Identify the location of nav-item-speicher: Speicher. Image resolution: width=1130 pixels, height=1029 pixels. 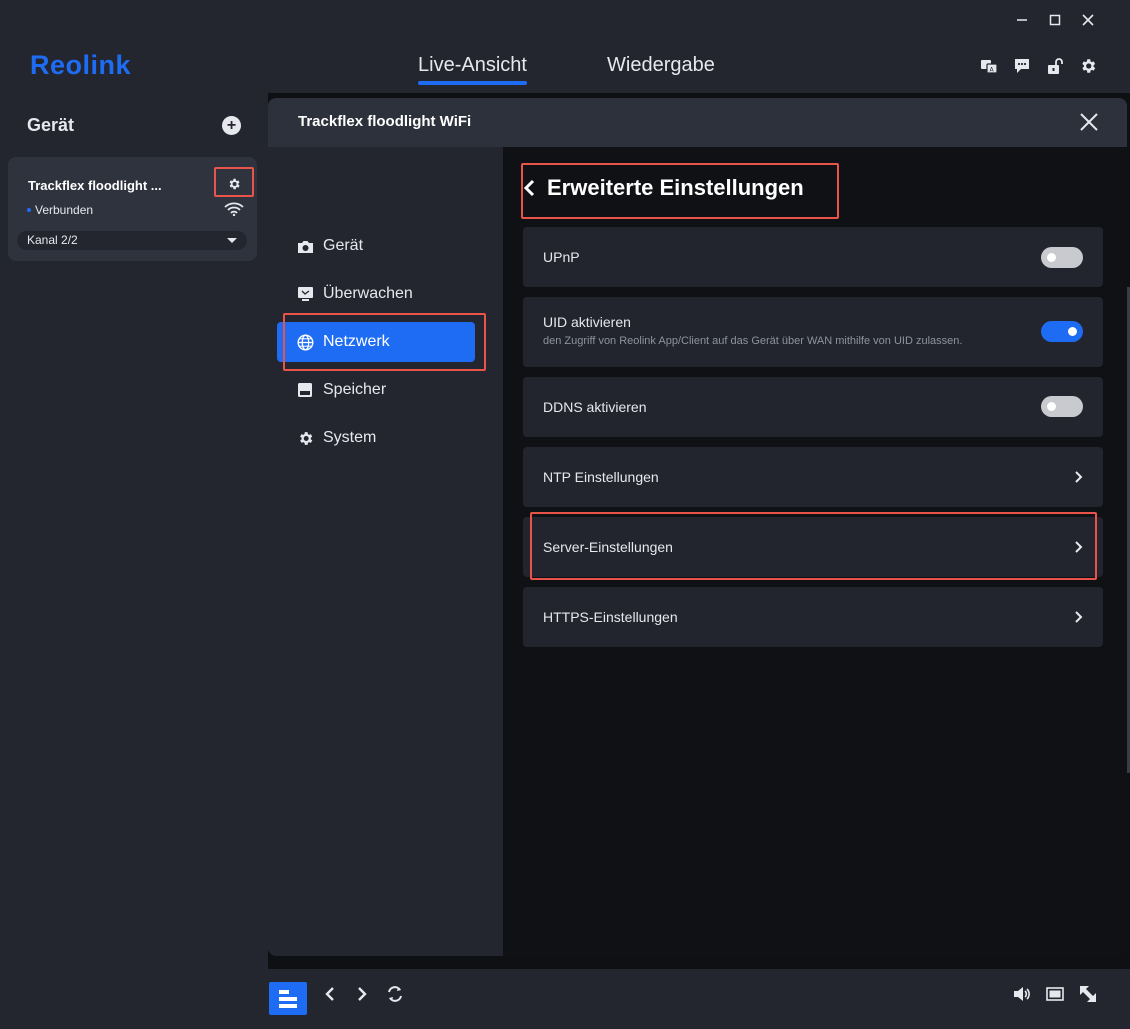
(376, 390).